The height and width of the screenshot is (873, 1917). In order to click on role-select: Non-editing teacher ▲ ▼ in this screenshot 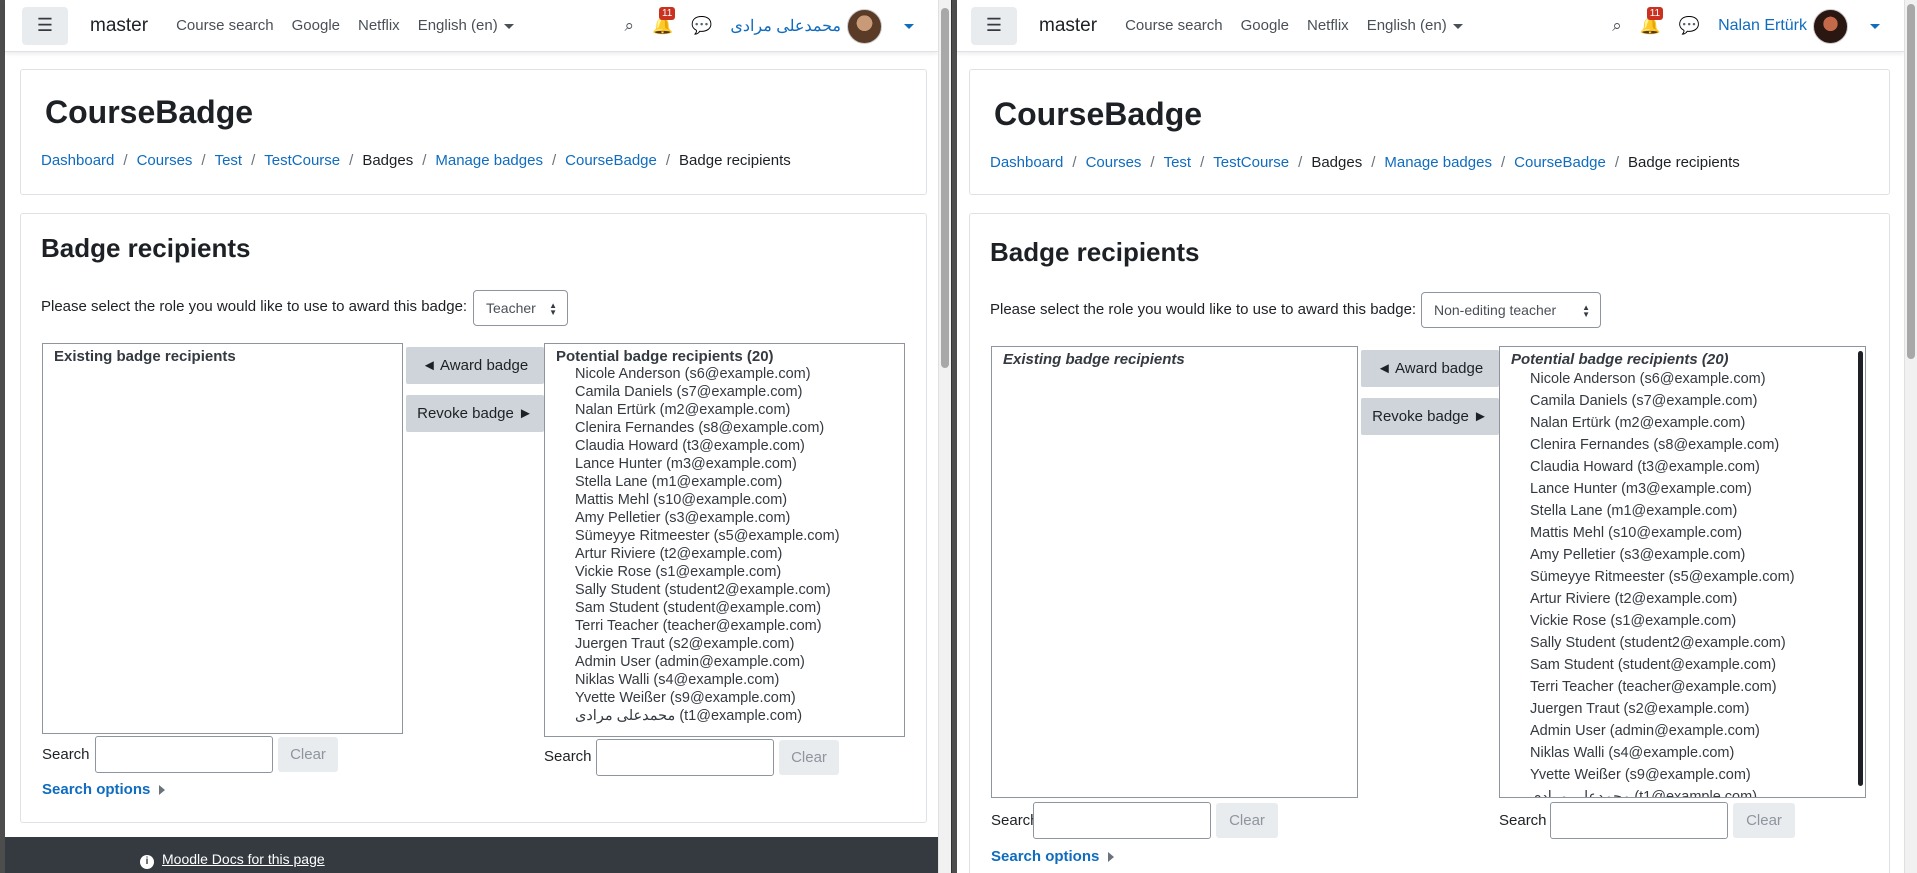, I will do `click(1511, 310)`.